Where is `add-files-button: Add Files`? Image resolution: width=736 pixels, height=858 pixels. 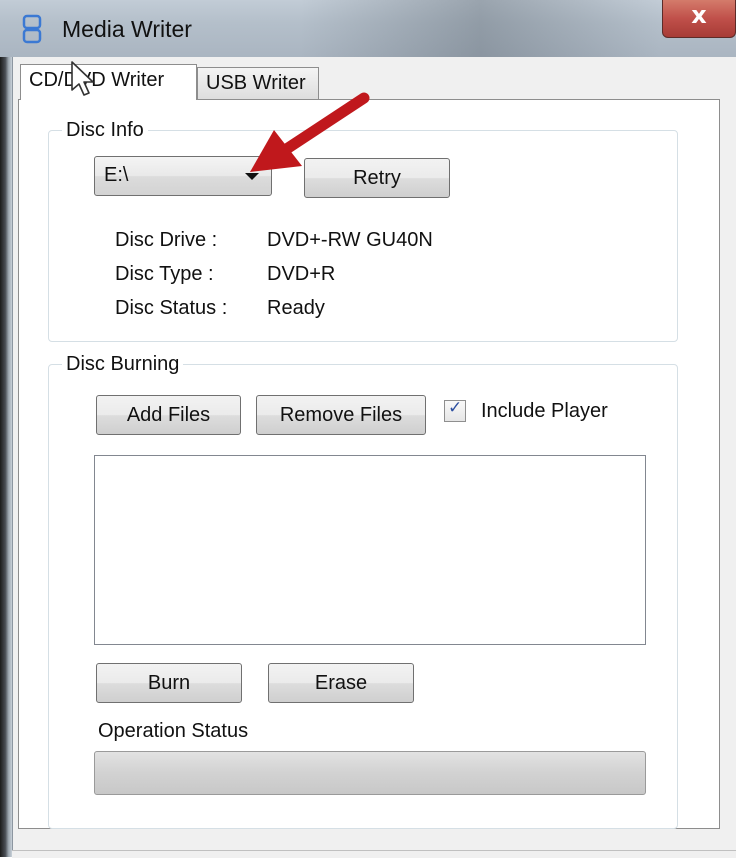 add-files-button: Add Files is located at coordinates (168, 415).